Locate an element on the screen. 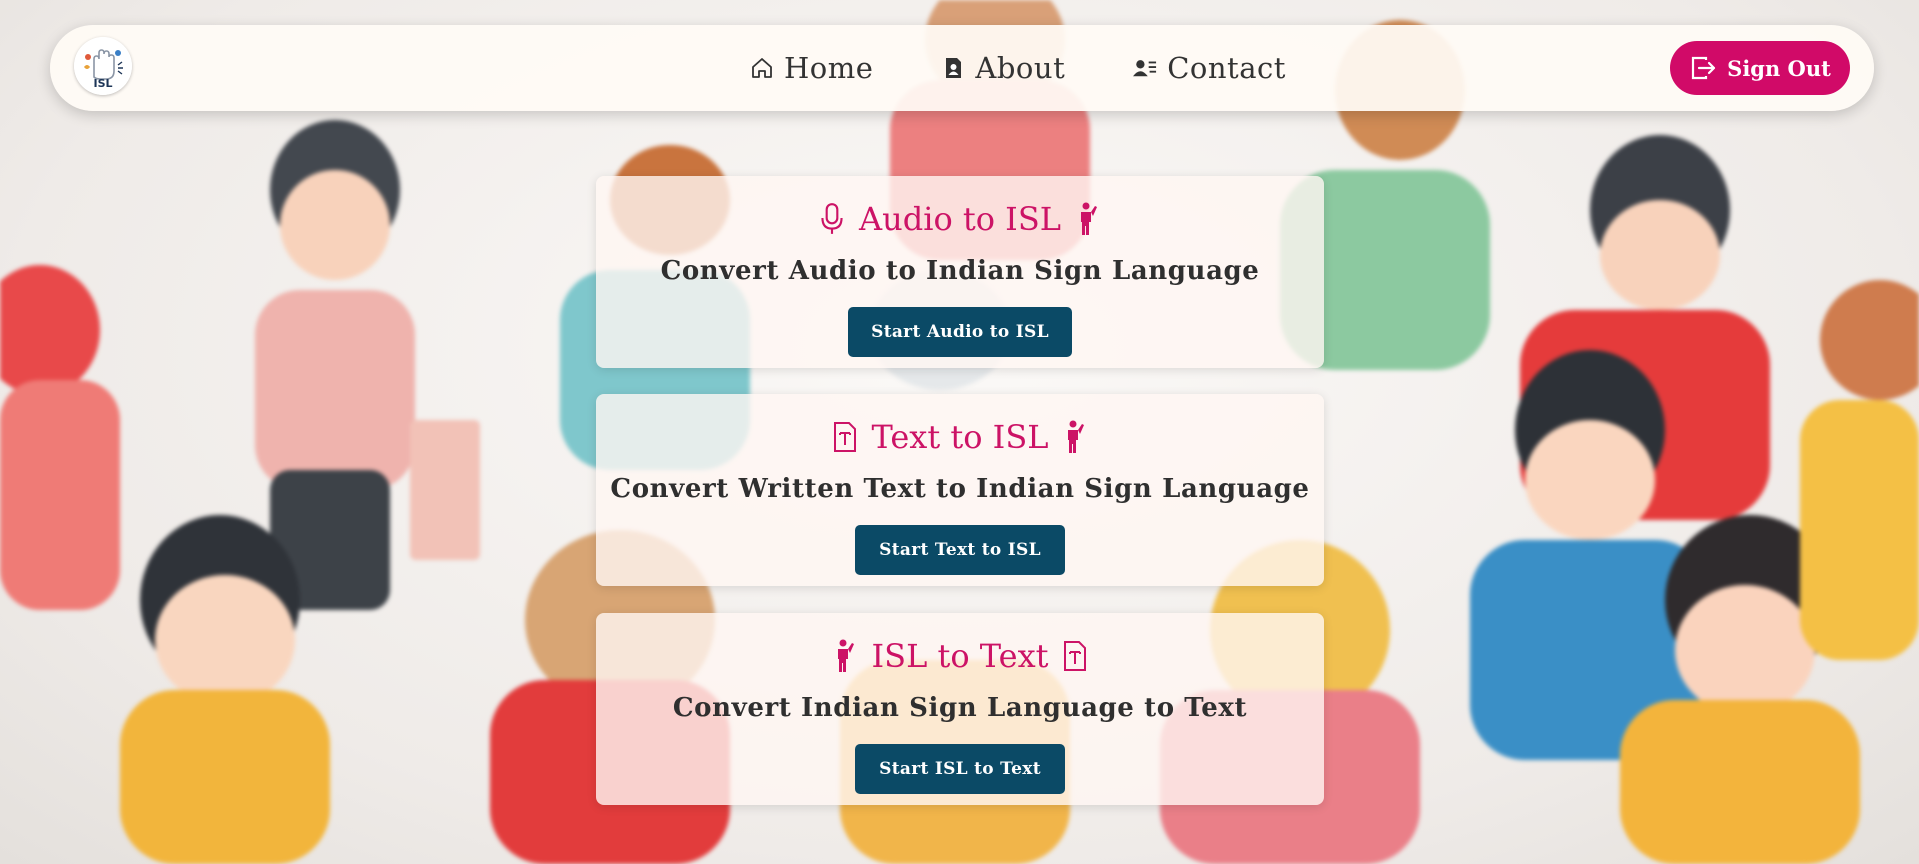 Image resolution: width=1919 pixels, height=864 pixels. card-title: ISL to Text is located at coordinates (960, 656).